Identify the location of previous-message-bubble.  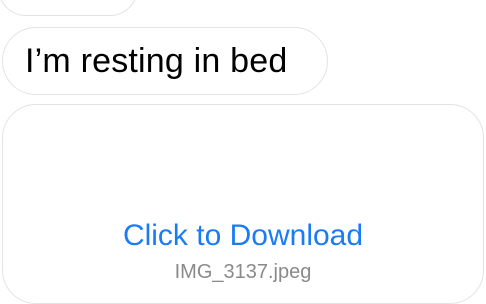
(69, 8).